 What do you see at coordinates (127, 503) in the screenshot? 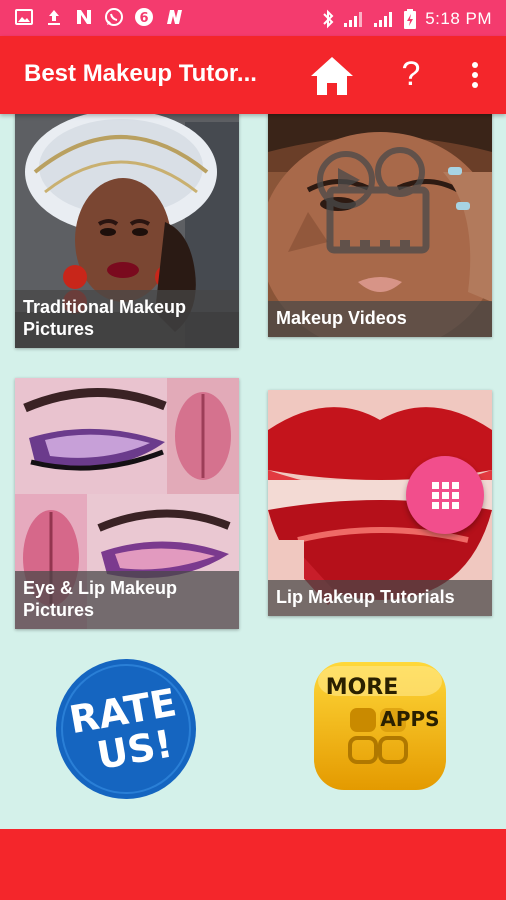
I see `tile-eye-lip-makeup: Eye & Lip Makeup Pictures` at bounding box center [127, 503].